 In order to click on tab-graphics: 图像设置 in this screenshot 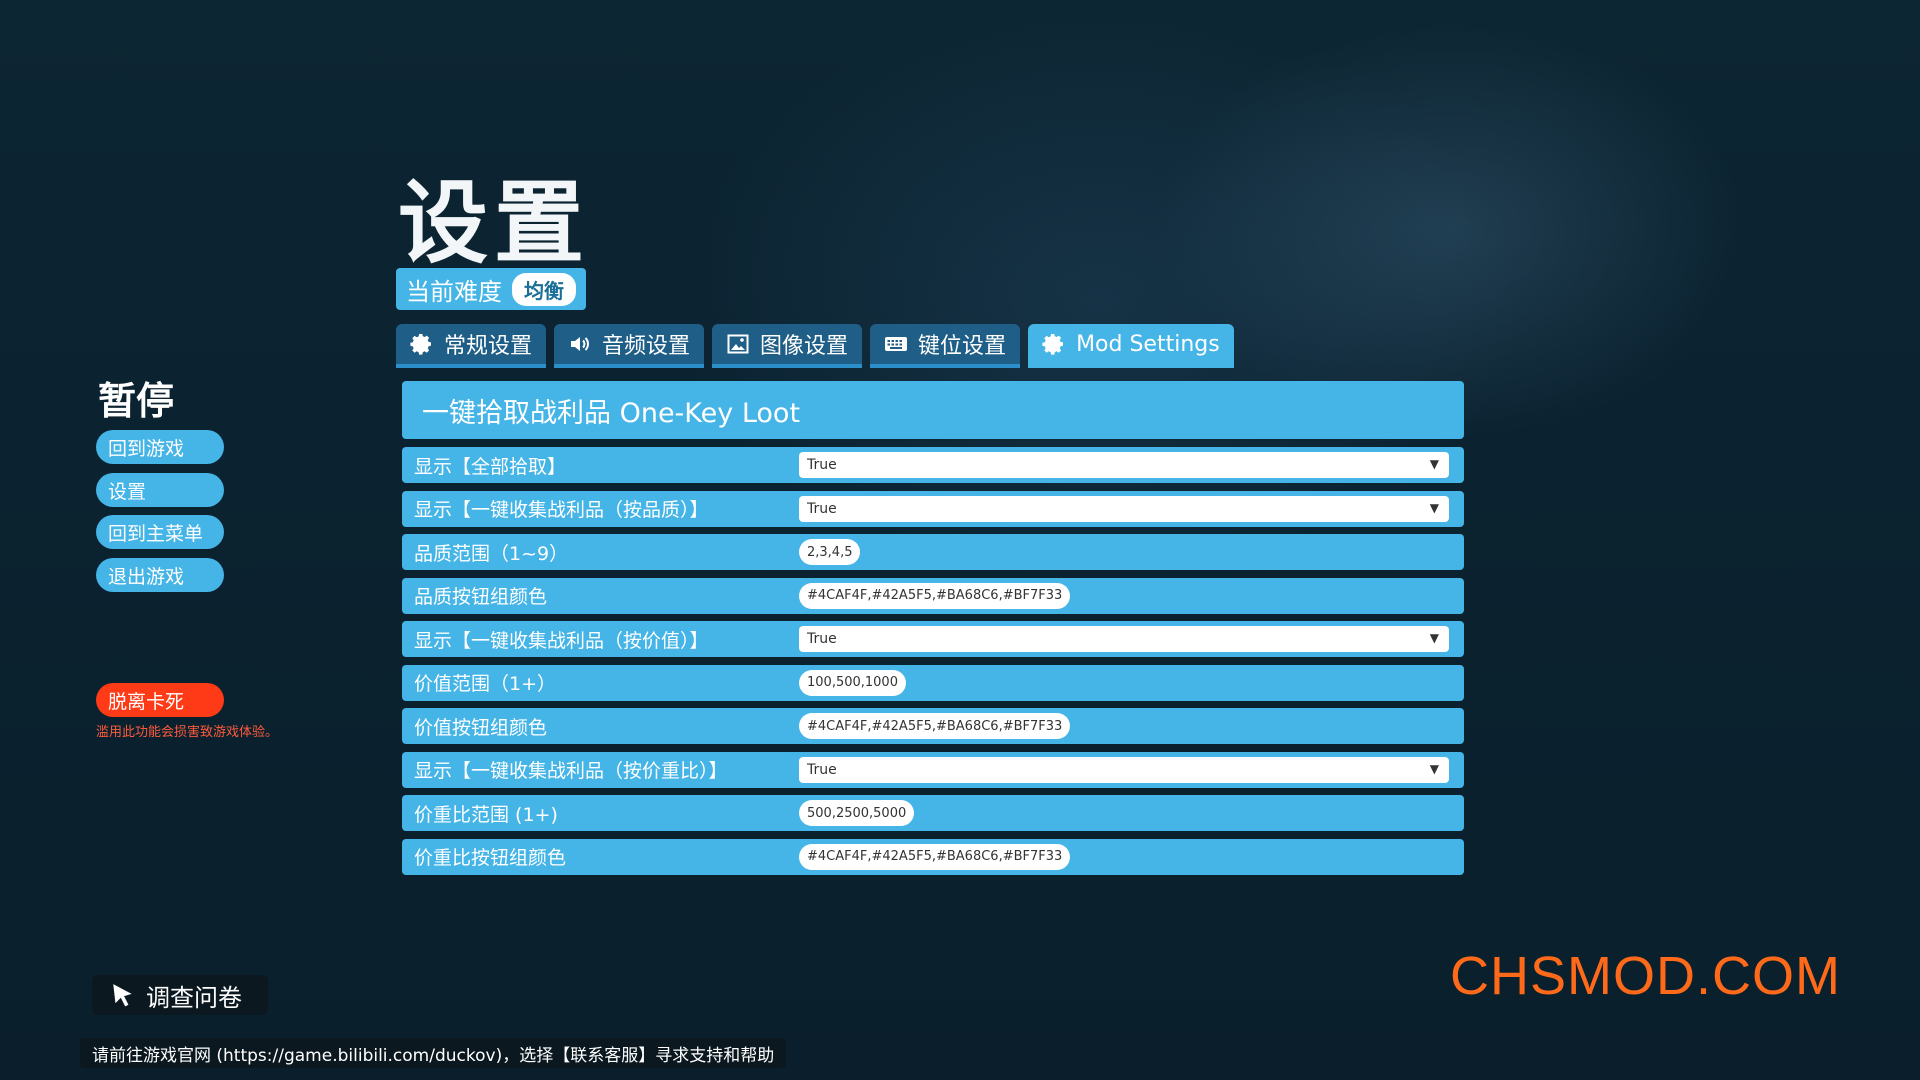, I will do `click(787, 346)`.